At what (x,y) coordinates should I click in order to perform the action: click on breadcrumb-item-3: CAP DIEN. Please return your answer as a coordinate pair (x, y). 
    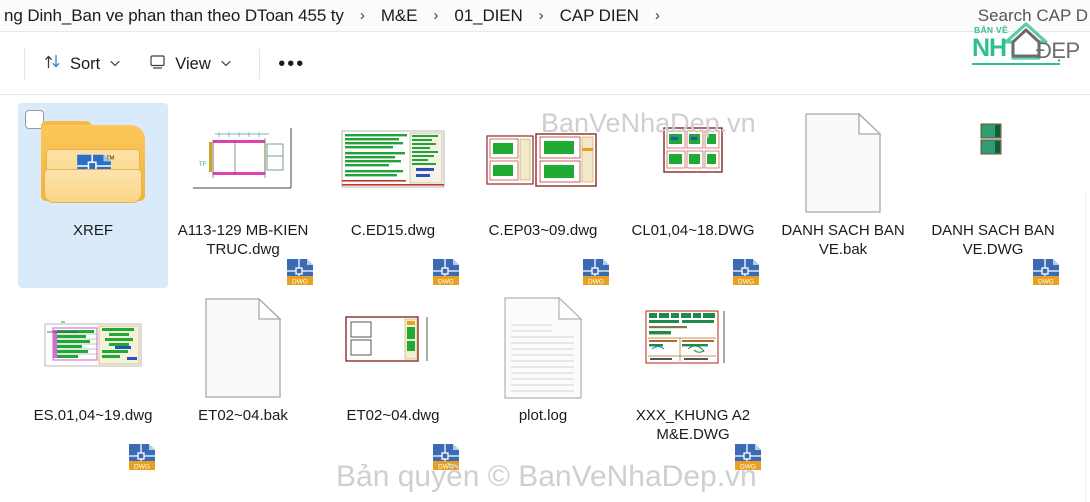
    Looking at the image, I should click on (599, 16).